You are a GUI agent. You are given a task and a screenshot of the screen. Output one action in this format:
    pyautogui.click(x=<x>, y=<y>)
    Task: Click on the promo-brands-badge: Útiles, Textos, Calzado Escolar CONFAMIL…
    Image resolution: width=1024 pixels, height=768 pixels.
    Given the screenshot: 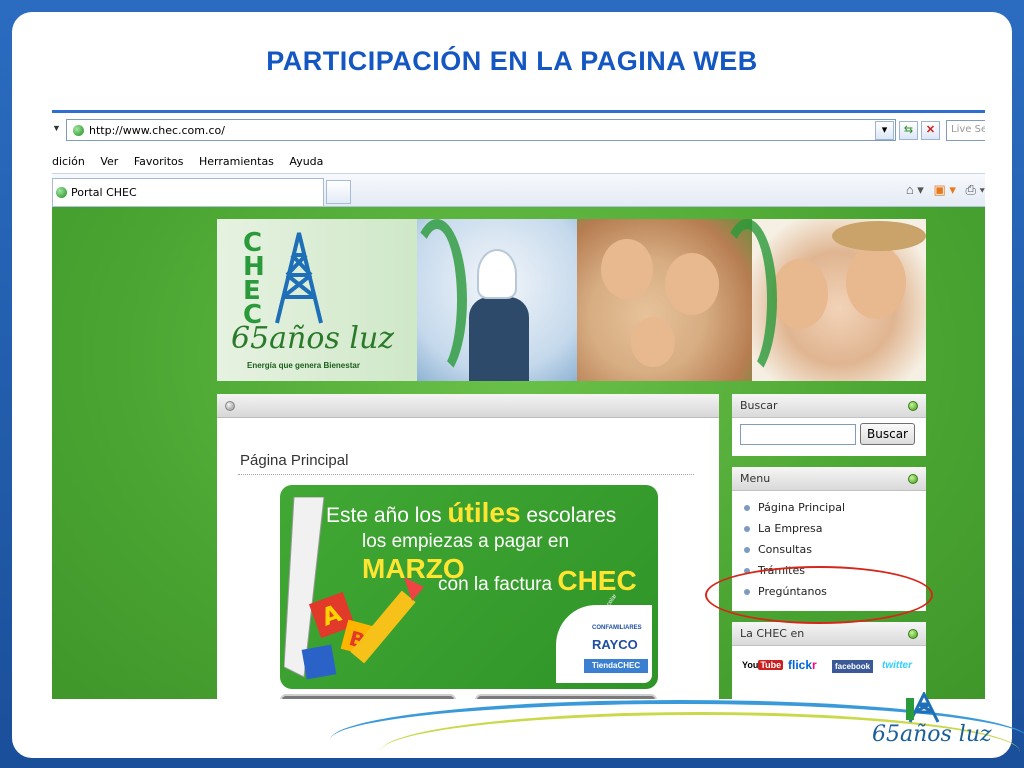 What is the action you would take?
    pyautogui.click(x=604, y=638)
    